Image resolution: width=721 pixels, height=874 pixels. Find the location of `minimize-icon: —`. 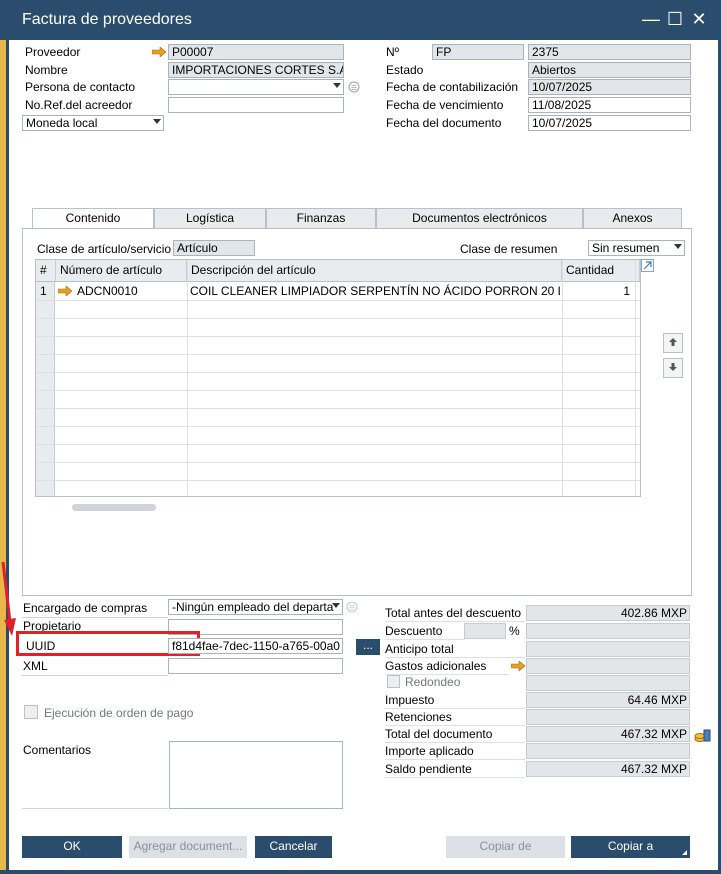

minimize-icon: — is located at coordinates (651, 19).